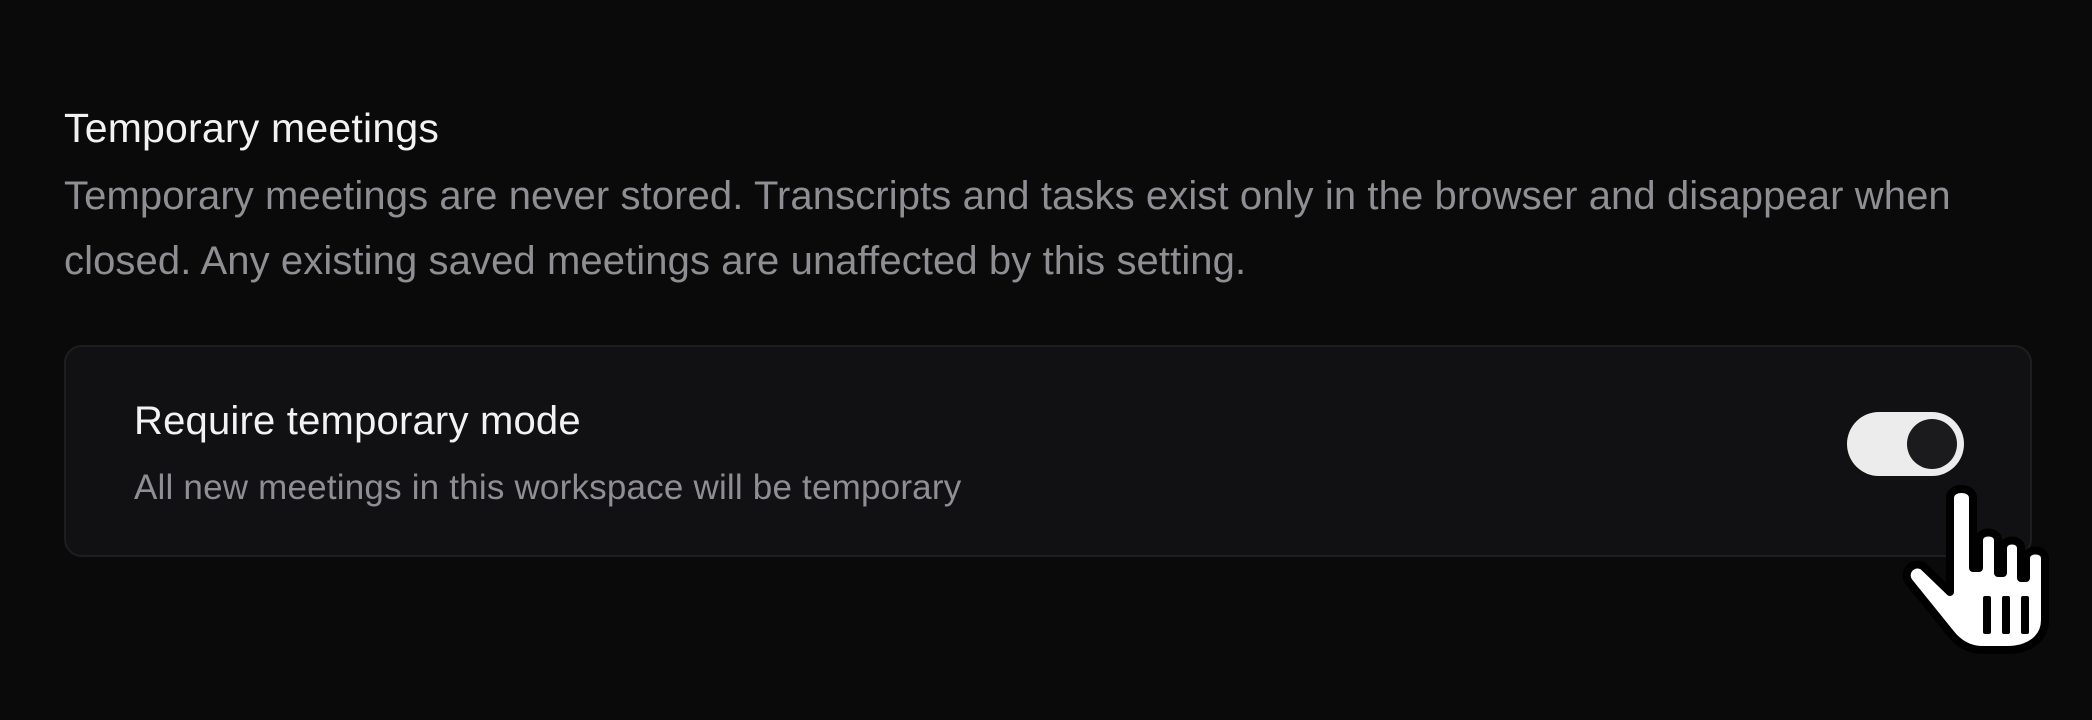  I want to click on setting-label: Require temporary mode, so click(357, 421).